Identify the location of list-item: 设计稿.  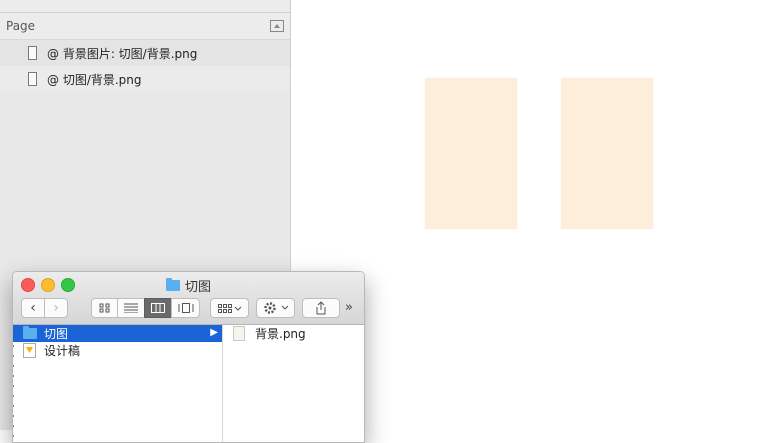
(117, 350).